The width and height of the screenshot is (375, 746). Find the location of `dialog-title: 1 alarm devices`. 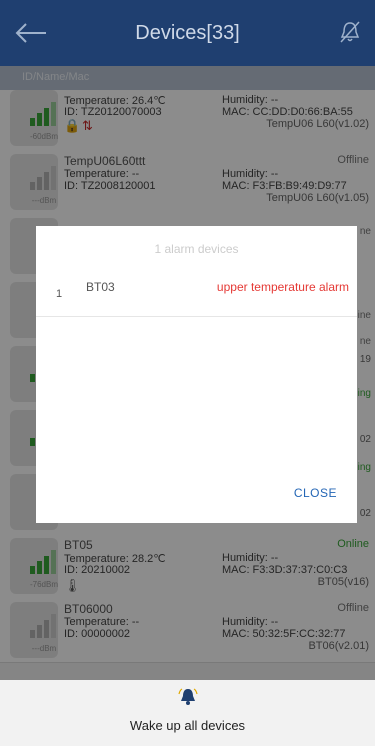

dialog-title: 1 alarm devices is located at coordinates (196, 249).